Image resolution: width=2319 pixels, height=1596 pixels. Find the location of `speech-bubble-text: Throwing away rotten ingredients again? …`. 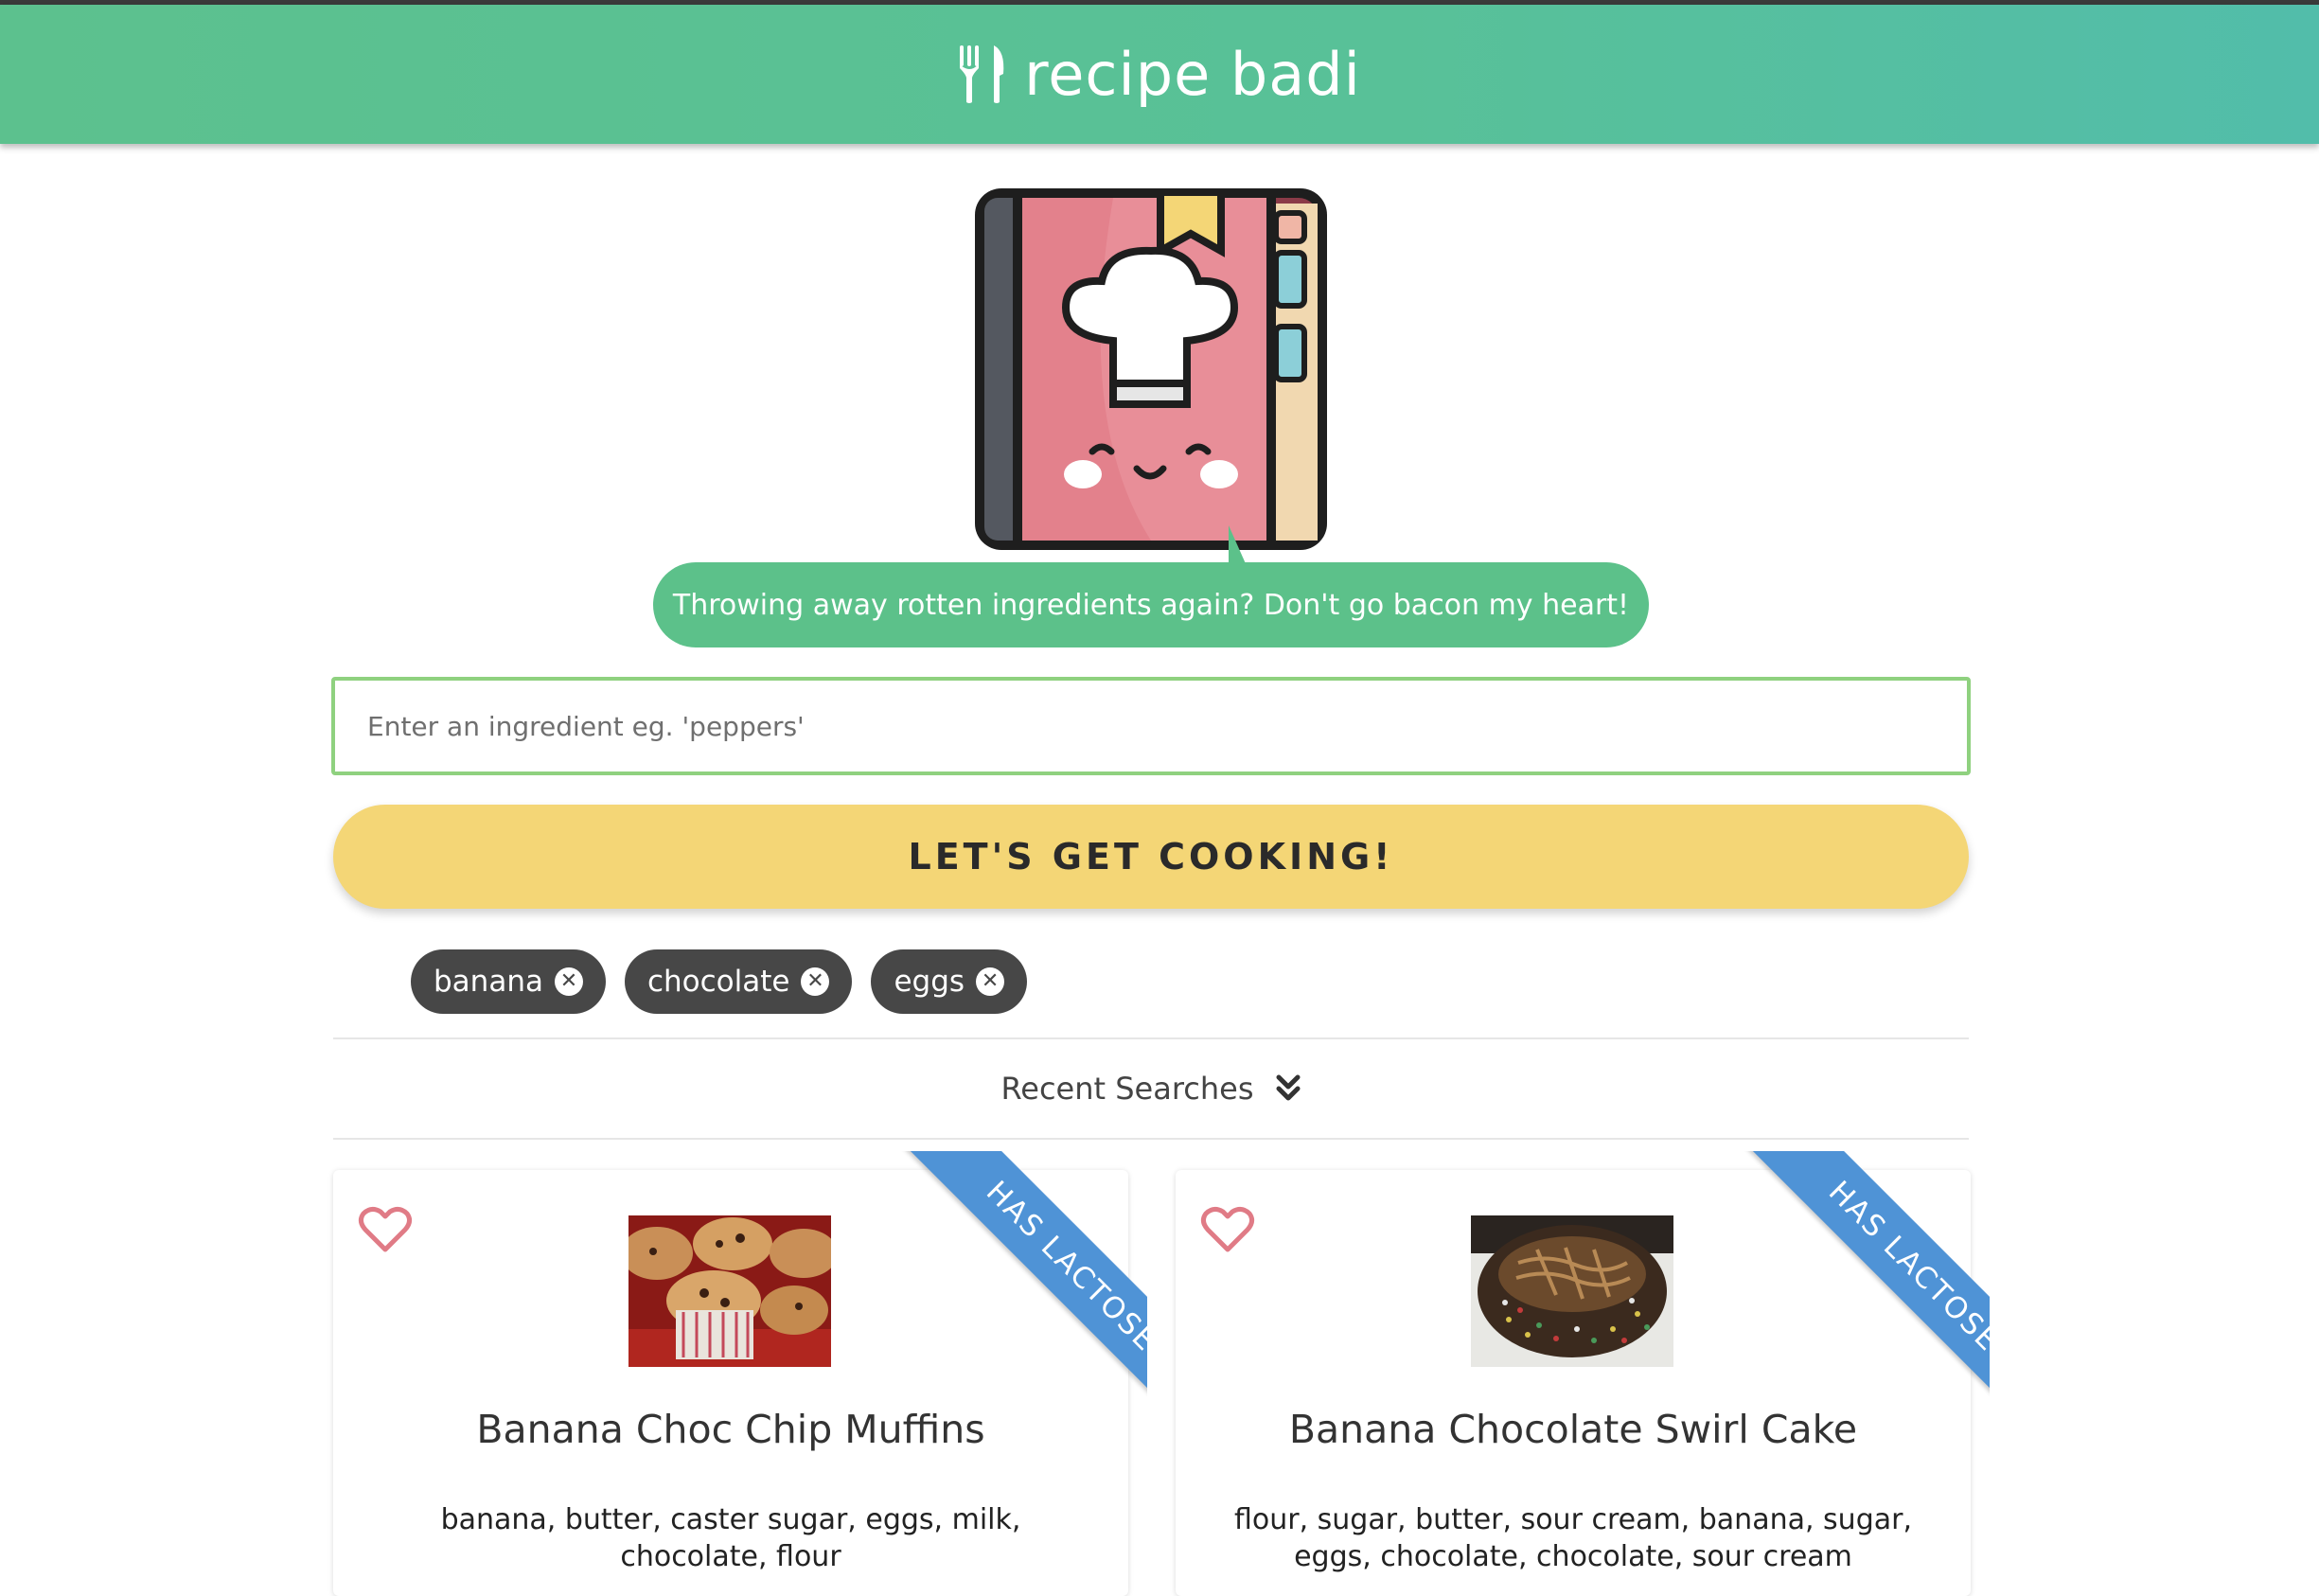

speech-bubble-text: Throwing away rotten ingredients again? … is located at coordinates (1151, 605).